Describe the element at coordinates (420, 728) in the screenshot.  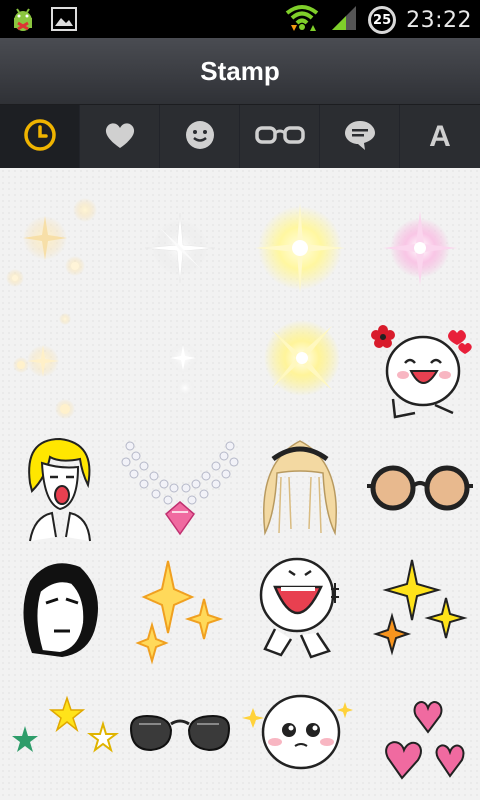
I see `hearts-stamp` at that location.